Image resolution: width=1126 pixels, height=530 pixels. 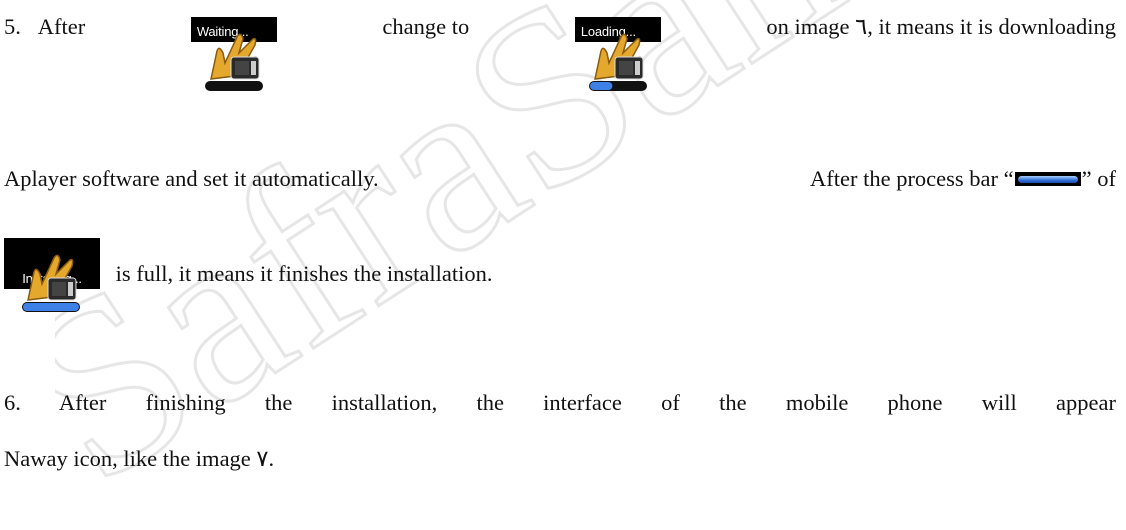 I want to click on item5-rest: , it means it is downloading, so click(x=991, y=26).